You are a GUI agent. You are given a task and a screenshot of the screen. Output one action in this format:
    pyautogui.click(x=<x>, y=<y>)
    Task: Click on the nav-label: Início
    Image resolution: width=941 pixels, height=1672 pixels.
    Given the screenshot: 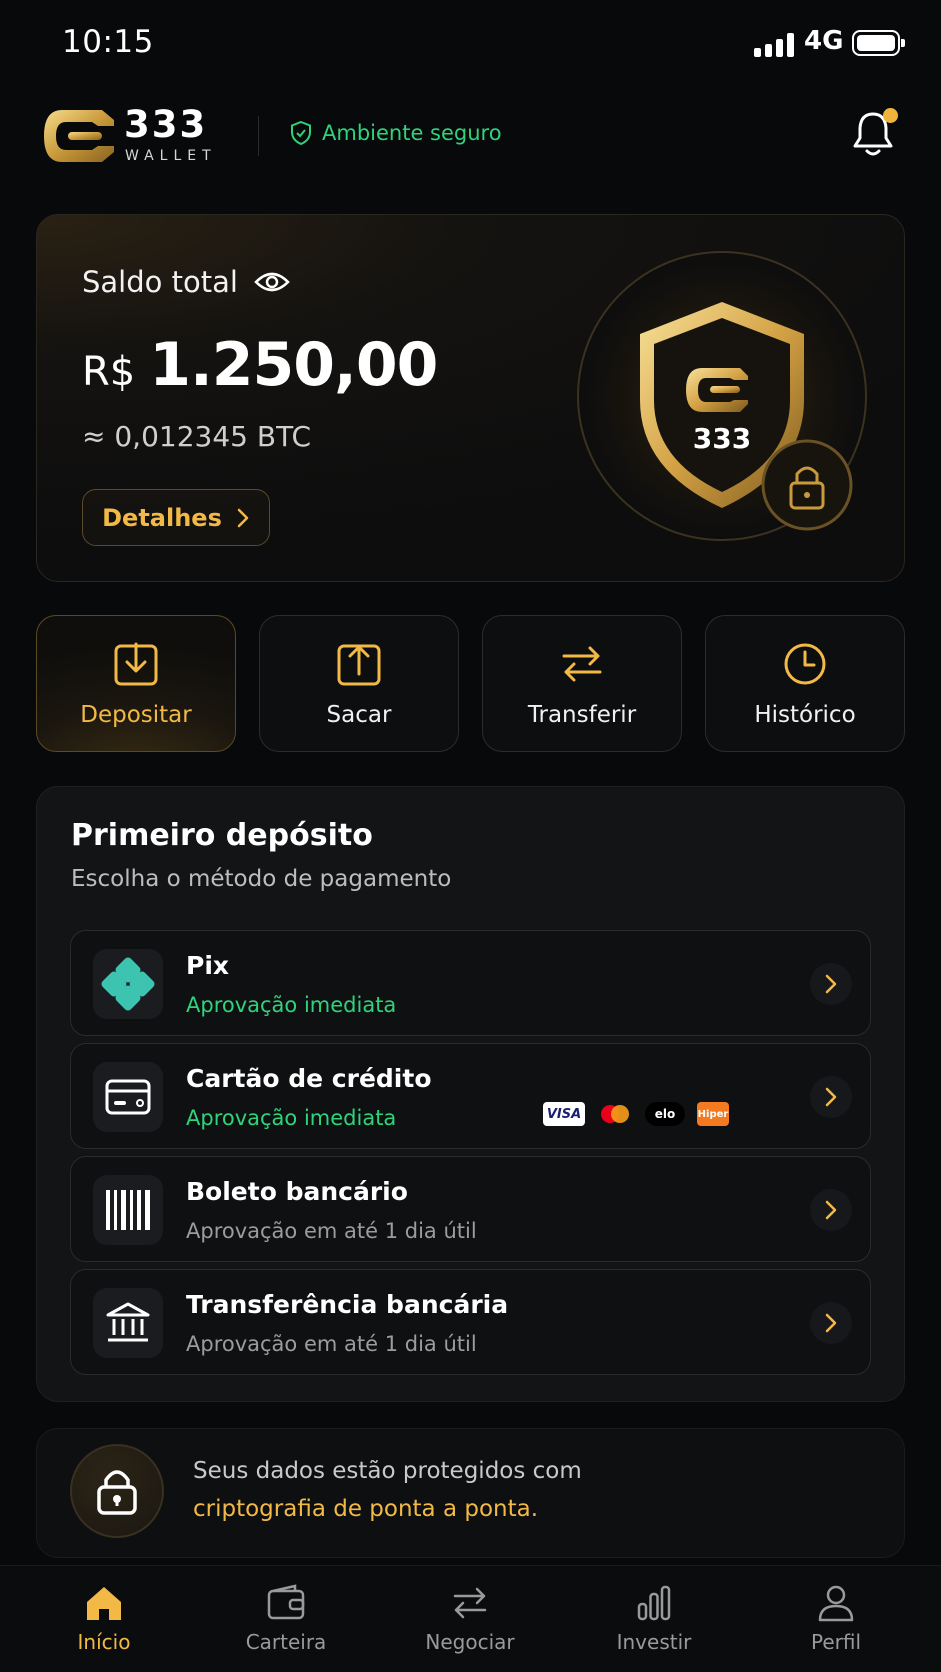 What is the action you would take?
    pyautogui.click(x=104, y=1642)
    